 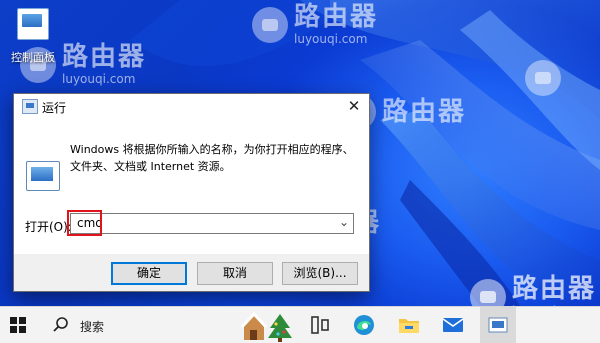 What do you see at coordinates (344, 222) in the screenshot?
I see `chevron-down-icon: ⌄` at bounding box center [344, 222].